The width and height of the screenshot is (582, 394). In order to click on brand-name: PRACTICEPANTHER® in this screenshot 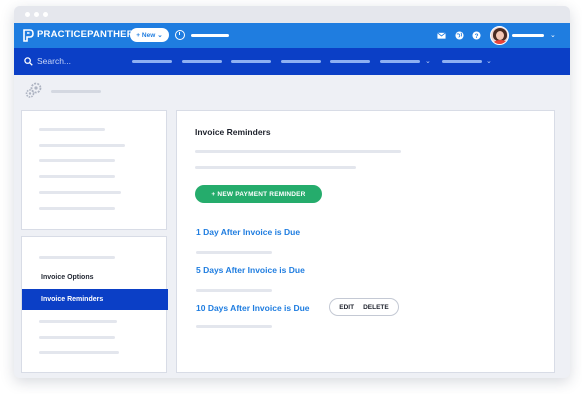, I will do `click(87, 35)`.